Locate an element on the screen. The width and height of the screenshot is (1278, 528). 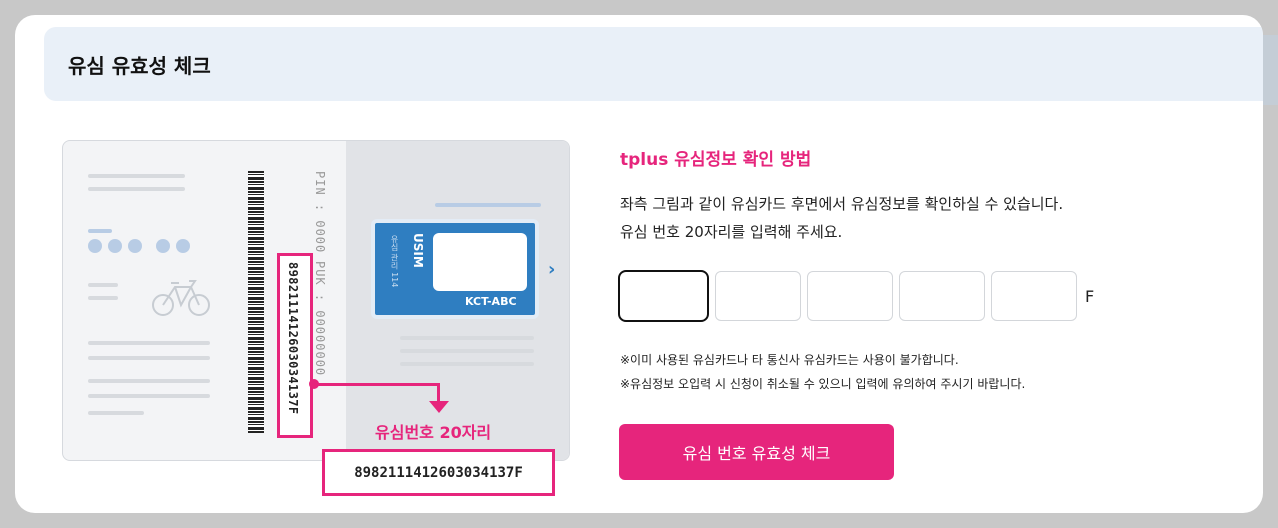
sim-usim-label: USIM is located at coordinates (418, 250).